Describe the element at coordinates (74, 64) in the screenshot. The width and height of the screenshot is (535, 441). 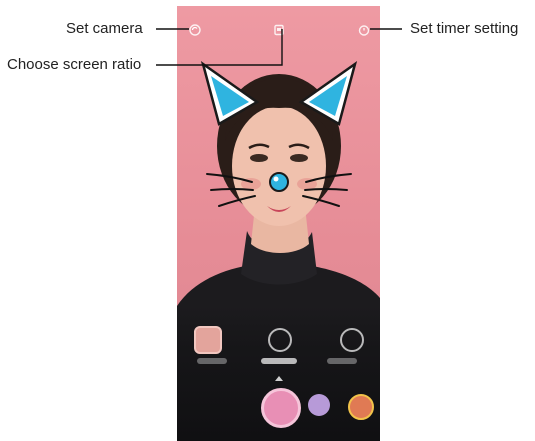
I see `callout-choose-screen-ratio: Choose screen ratio` at that location.